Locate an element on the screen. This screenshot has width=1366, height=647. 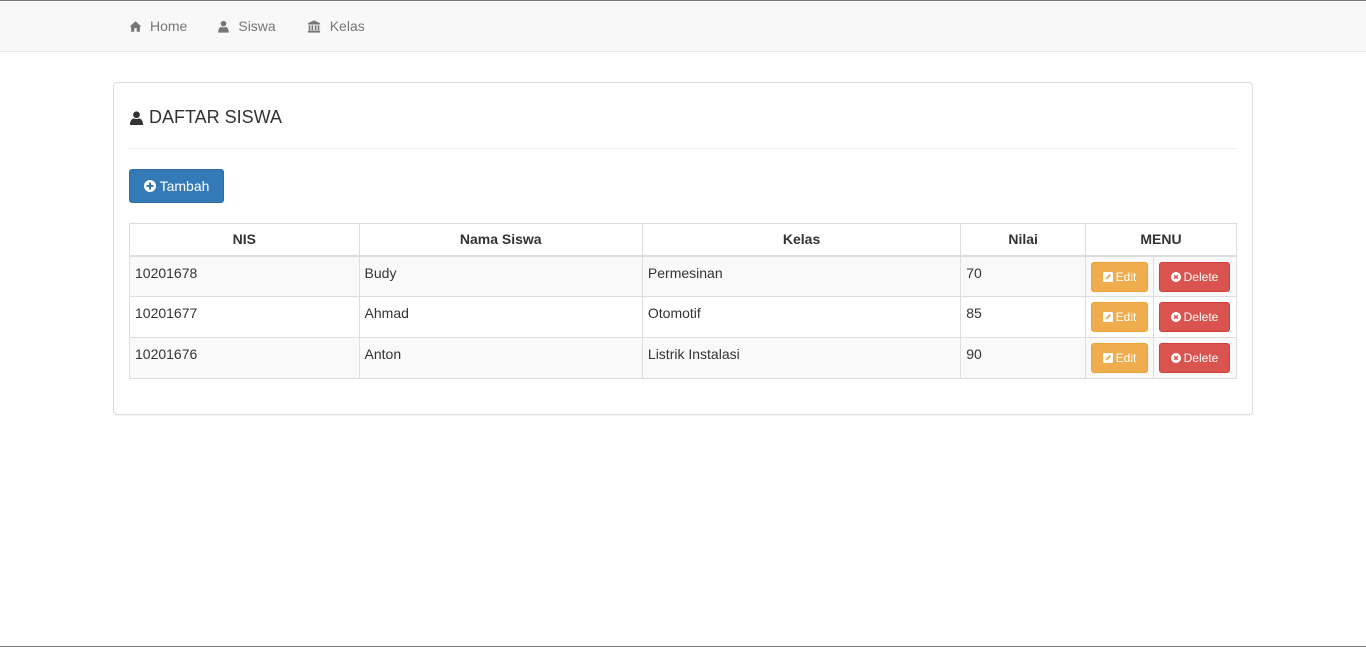
nav-item-siswa: Siswa is located at coordinates (246, 26).